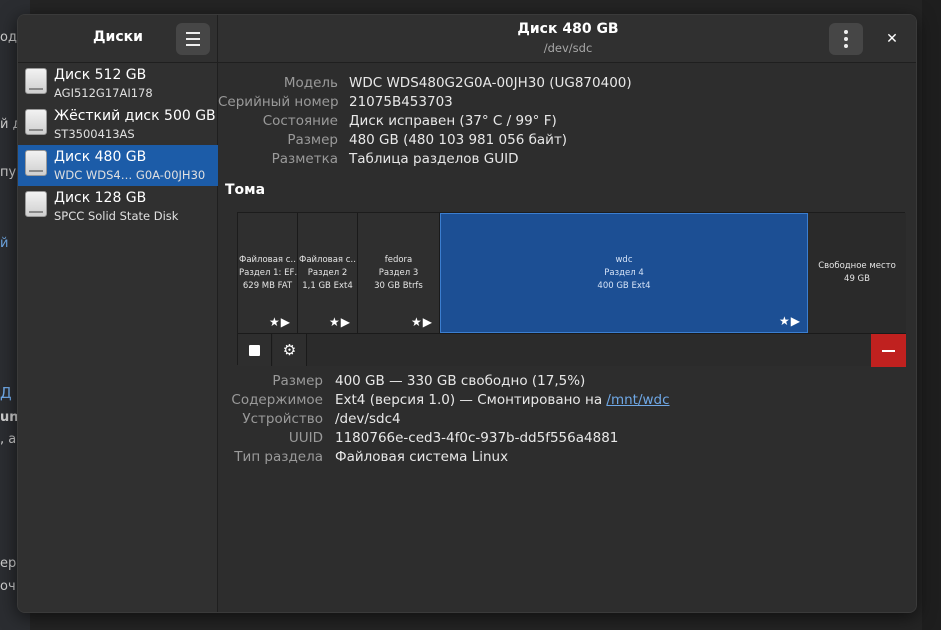  Describe the element at coordinates (304, 159) in the screenshot. I see `layout-label: Разметка` at that location.